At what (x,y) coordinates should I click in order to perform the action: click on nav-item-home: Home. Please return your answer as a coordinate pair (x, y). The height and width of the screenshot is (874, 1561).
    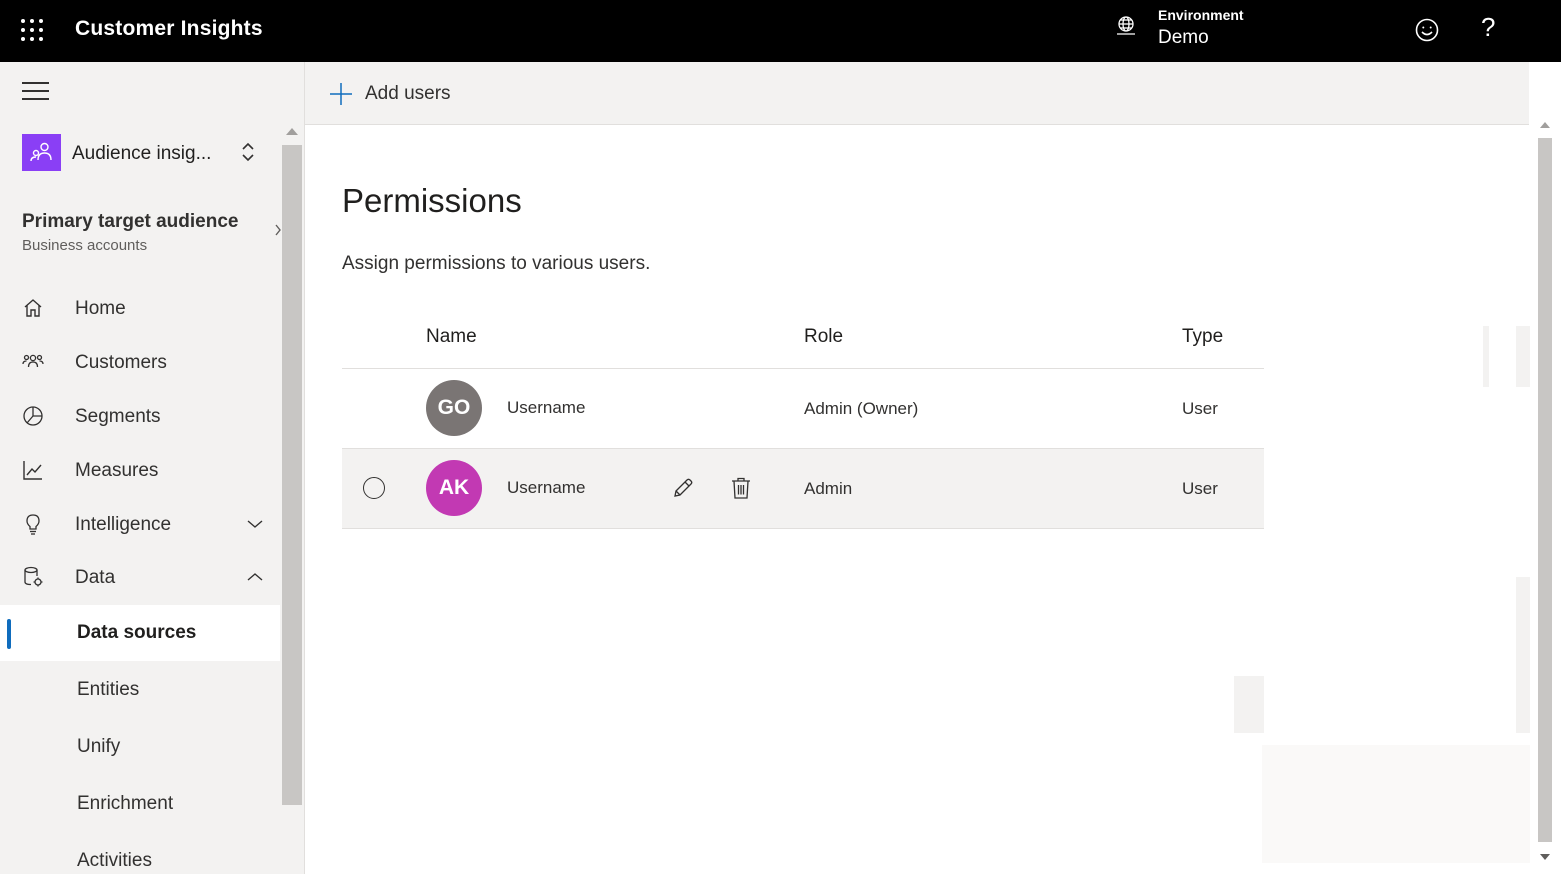
    Looking at the image, I should click on (140, 309).